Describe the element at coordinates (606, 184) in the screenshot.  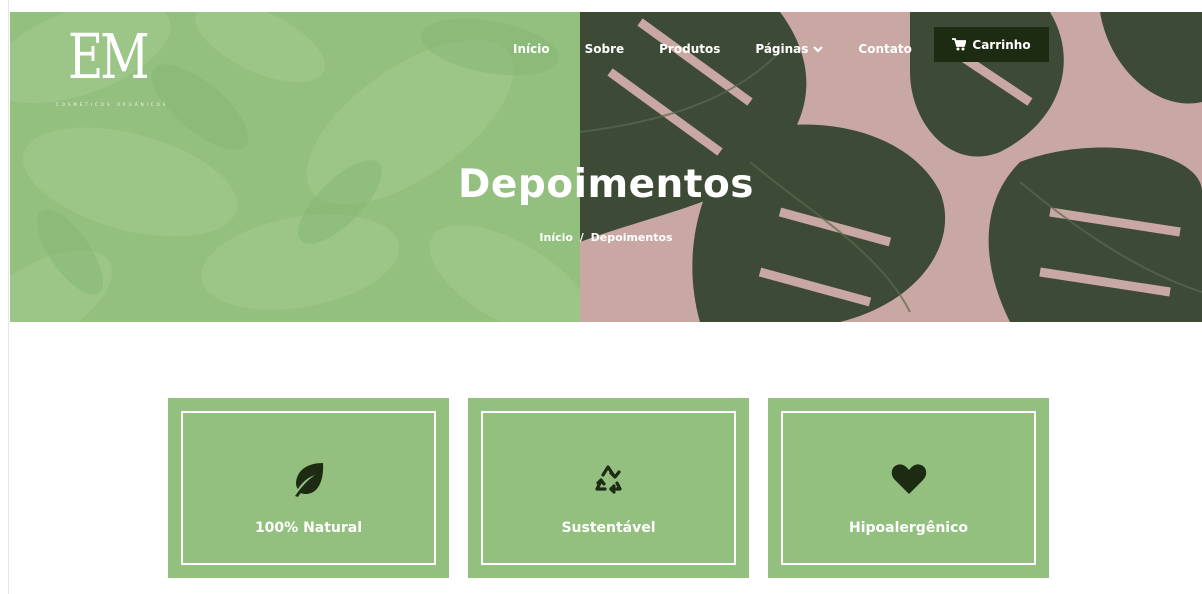
I see `page-title: Depoimentos` at that location.